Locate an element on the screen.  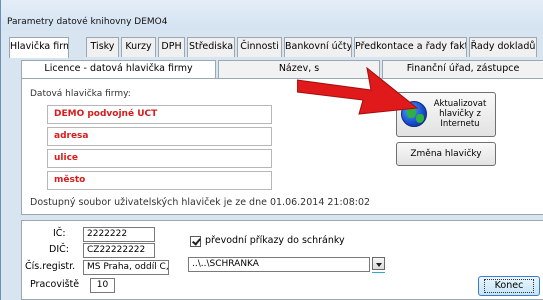
tab-strediska: Střediska is located at coordinates (211, 47).